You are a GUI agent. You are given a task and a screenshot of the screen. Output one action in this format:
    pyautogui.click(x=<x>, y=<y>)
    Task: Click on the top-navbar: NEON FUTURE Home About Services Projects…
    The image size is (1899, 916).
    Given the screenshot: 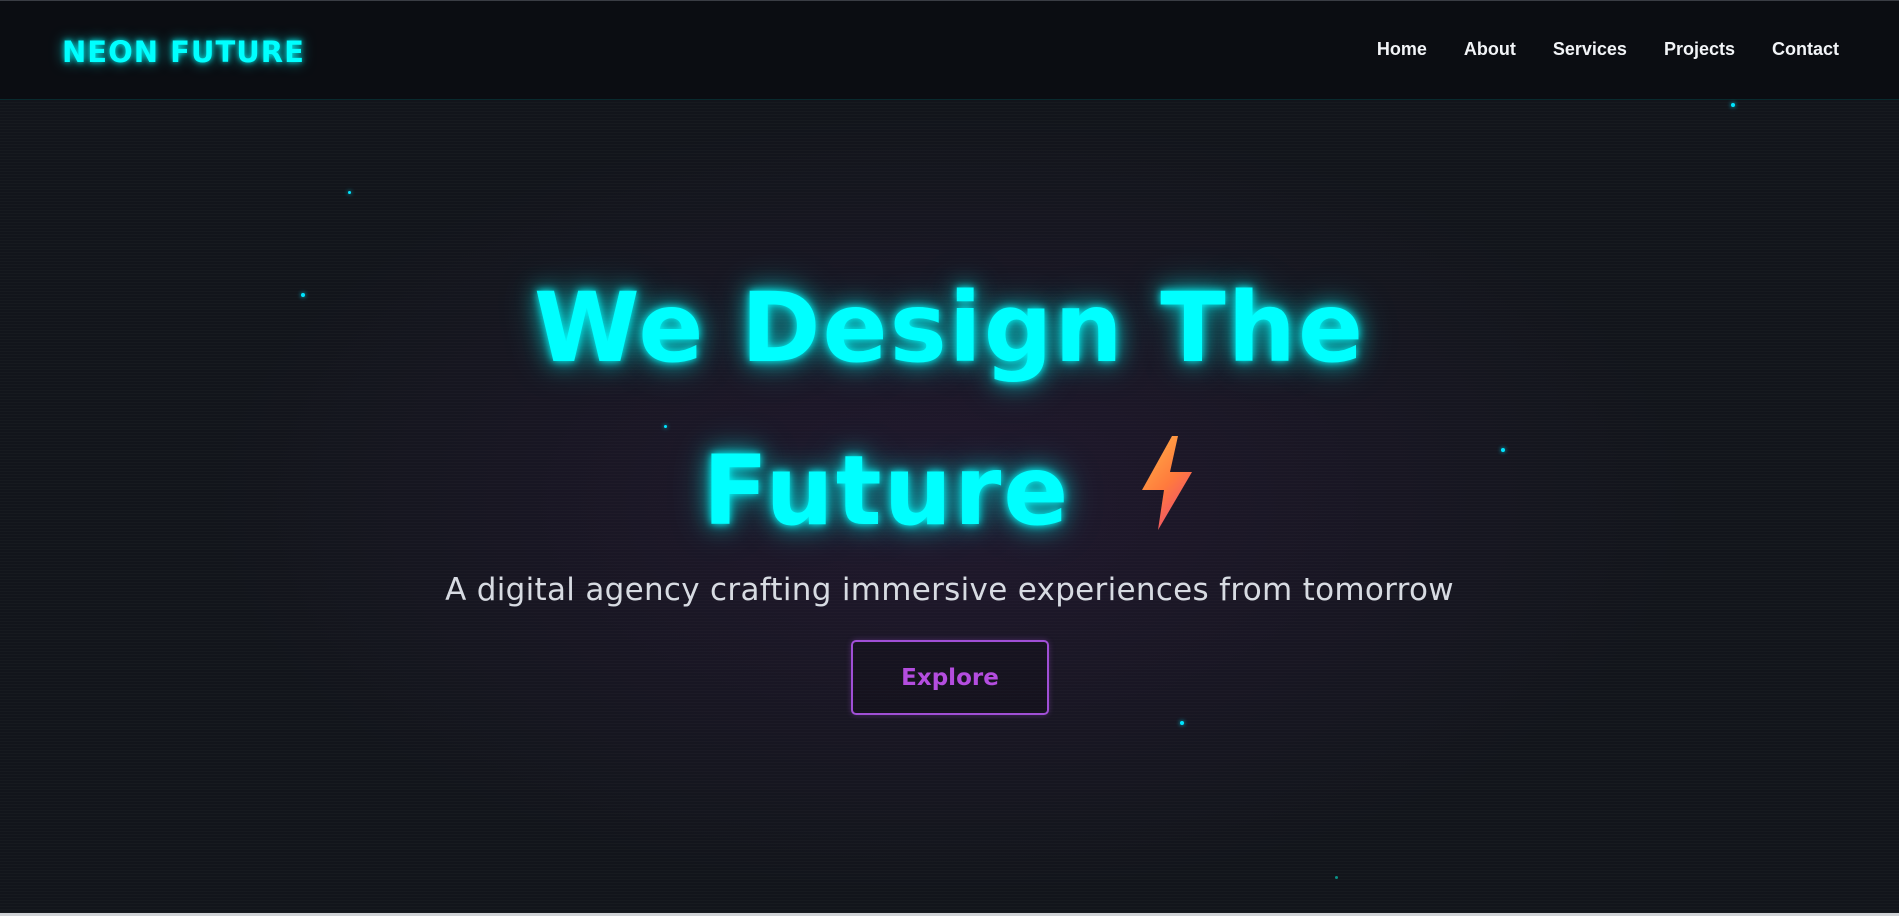 What is the action you would take?
    pyautogui.click(x=949, y=50)
    